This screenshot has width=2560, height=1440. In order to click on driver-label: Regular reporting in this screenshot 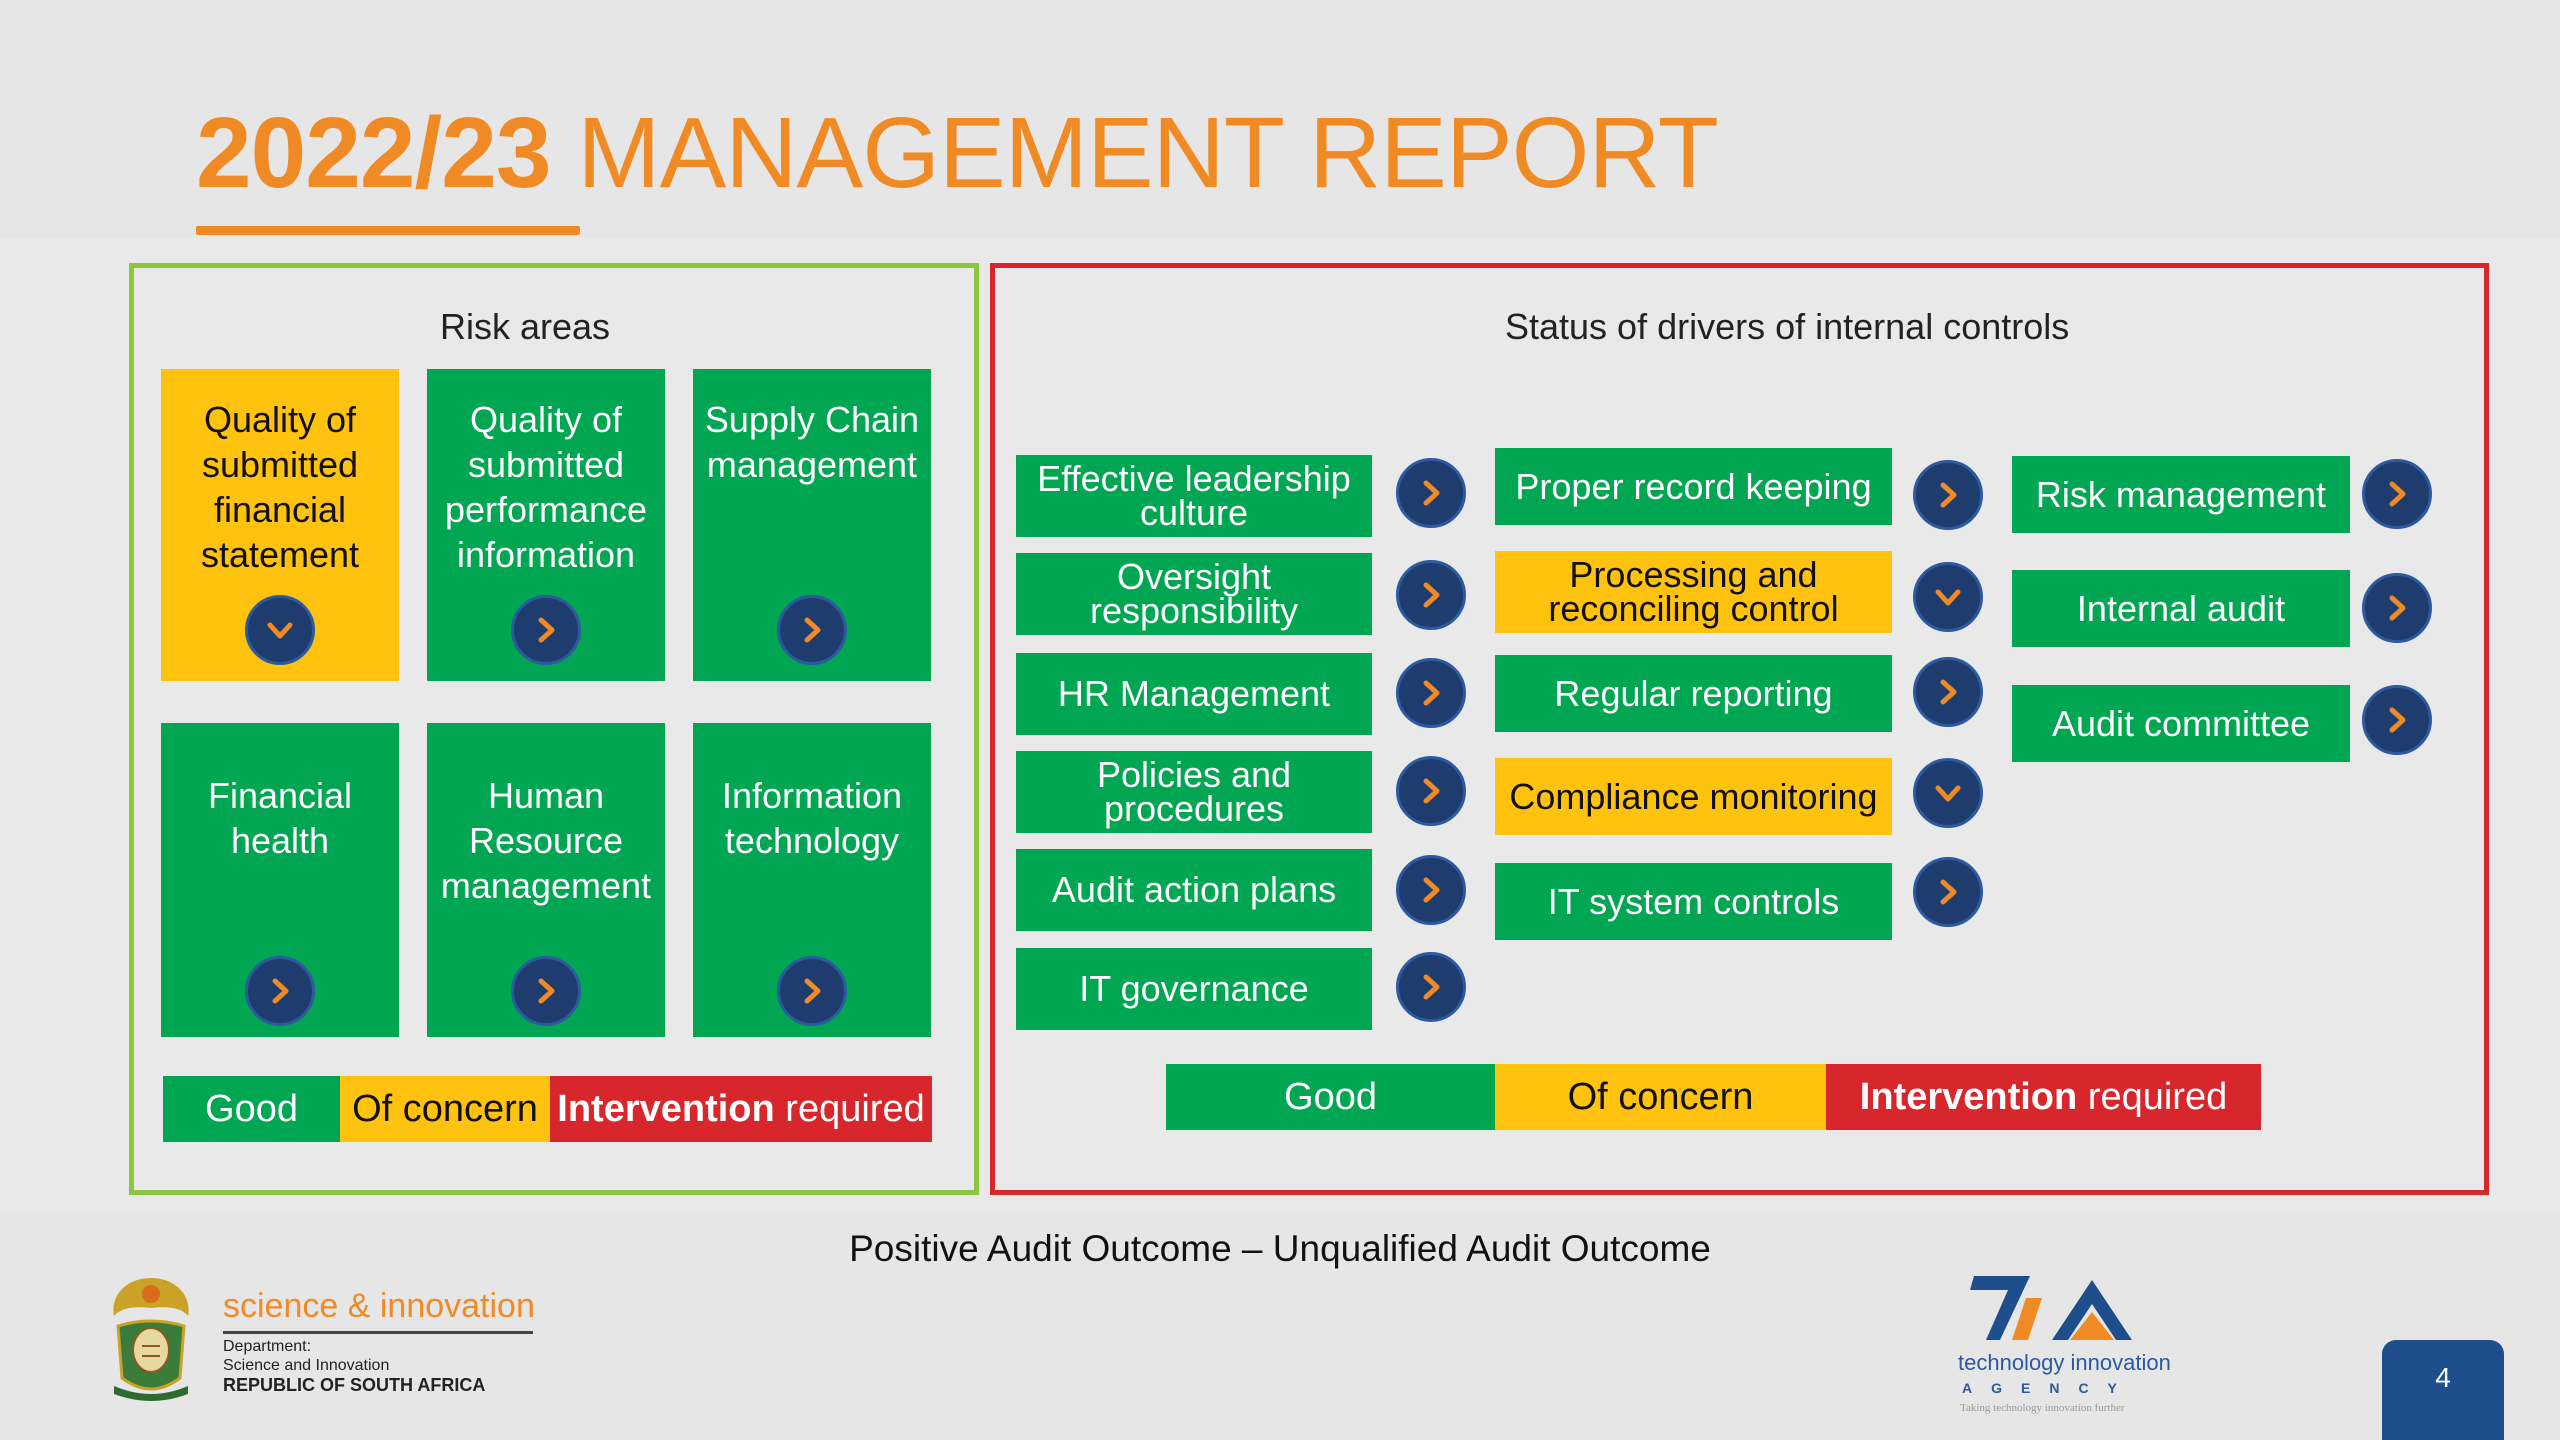, I will do `click(1693, 693)`.